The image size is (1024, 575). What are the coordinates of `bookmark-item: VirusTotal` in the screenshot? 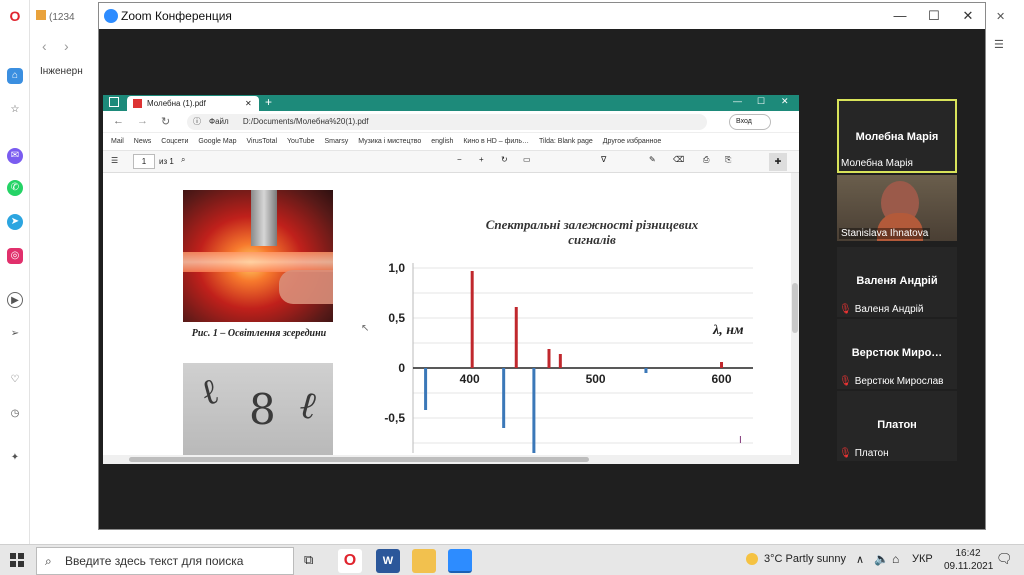 It's located at (261, 141).